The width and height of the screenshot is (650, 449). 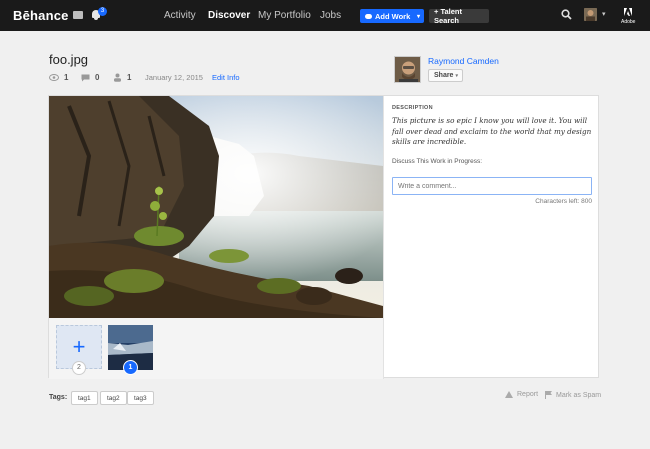 I want to click on talent-search-button: + Talent Search, so click(x=459, y=16).